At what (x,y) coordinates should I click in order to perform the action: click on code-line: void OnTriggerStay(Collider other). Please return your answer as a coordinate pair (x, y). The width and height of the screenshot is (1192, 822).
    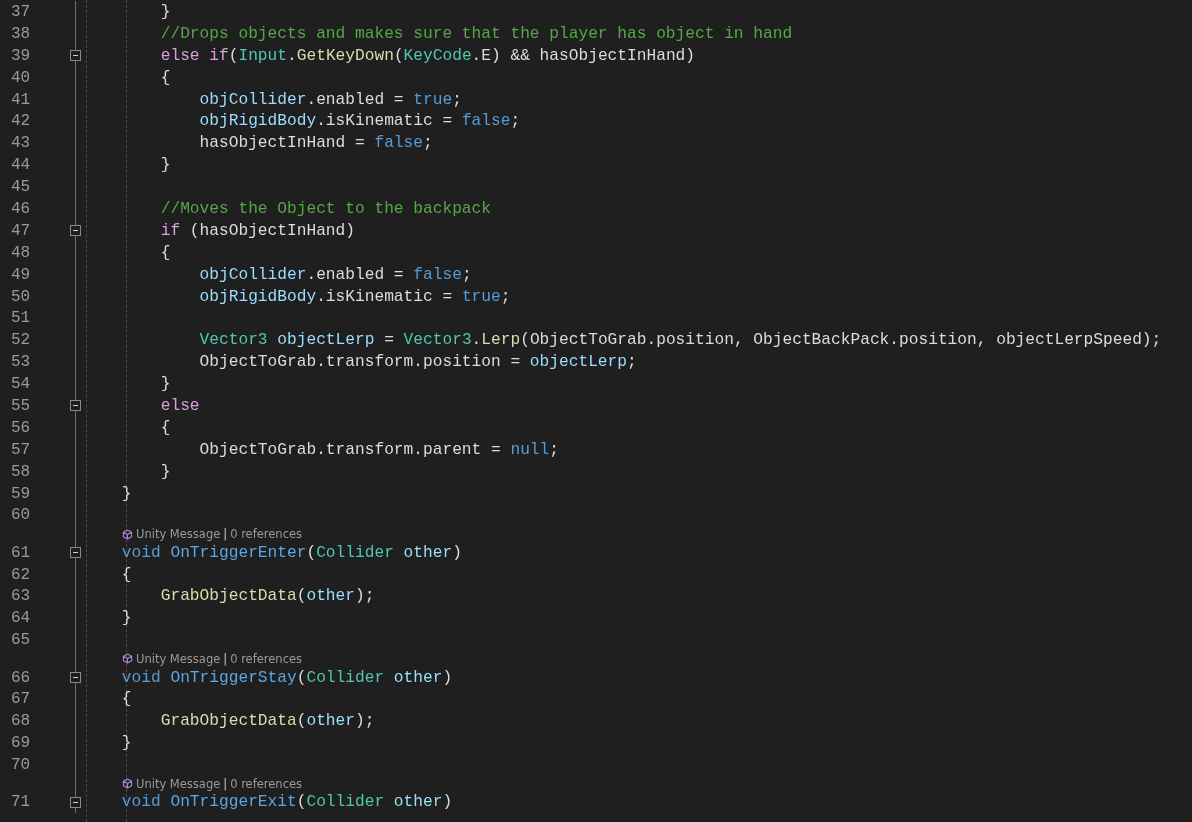
    Looking at the image, I should click on (287, 677).